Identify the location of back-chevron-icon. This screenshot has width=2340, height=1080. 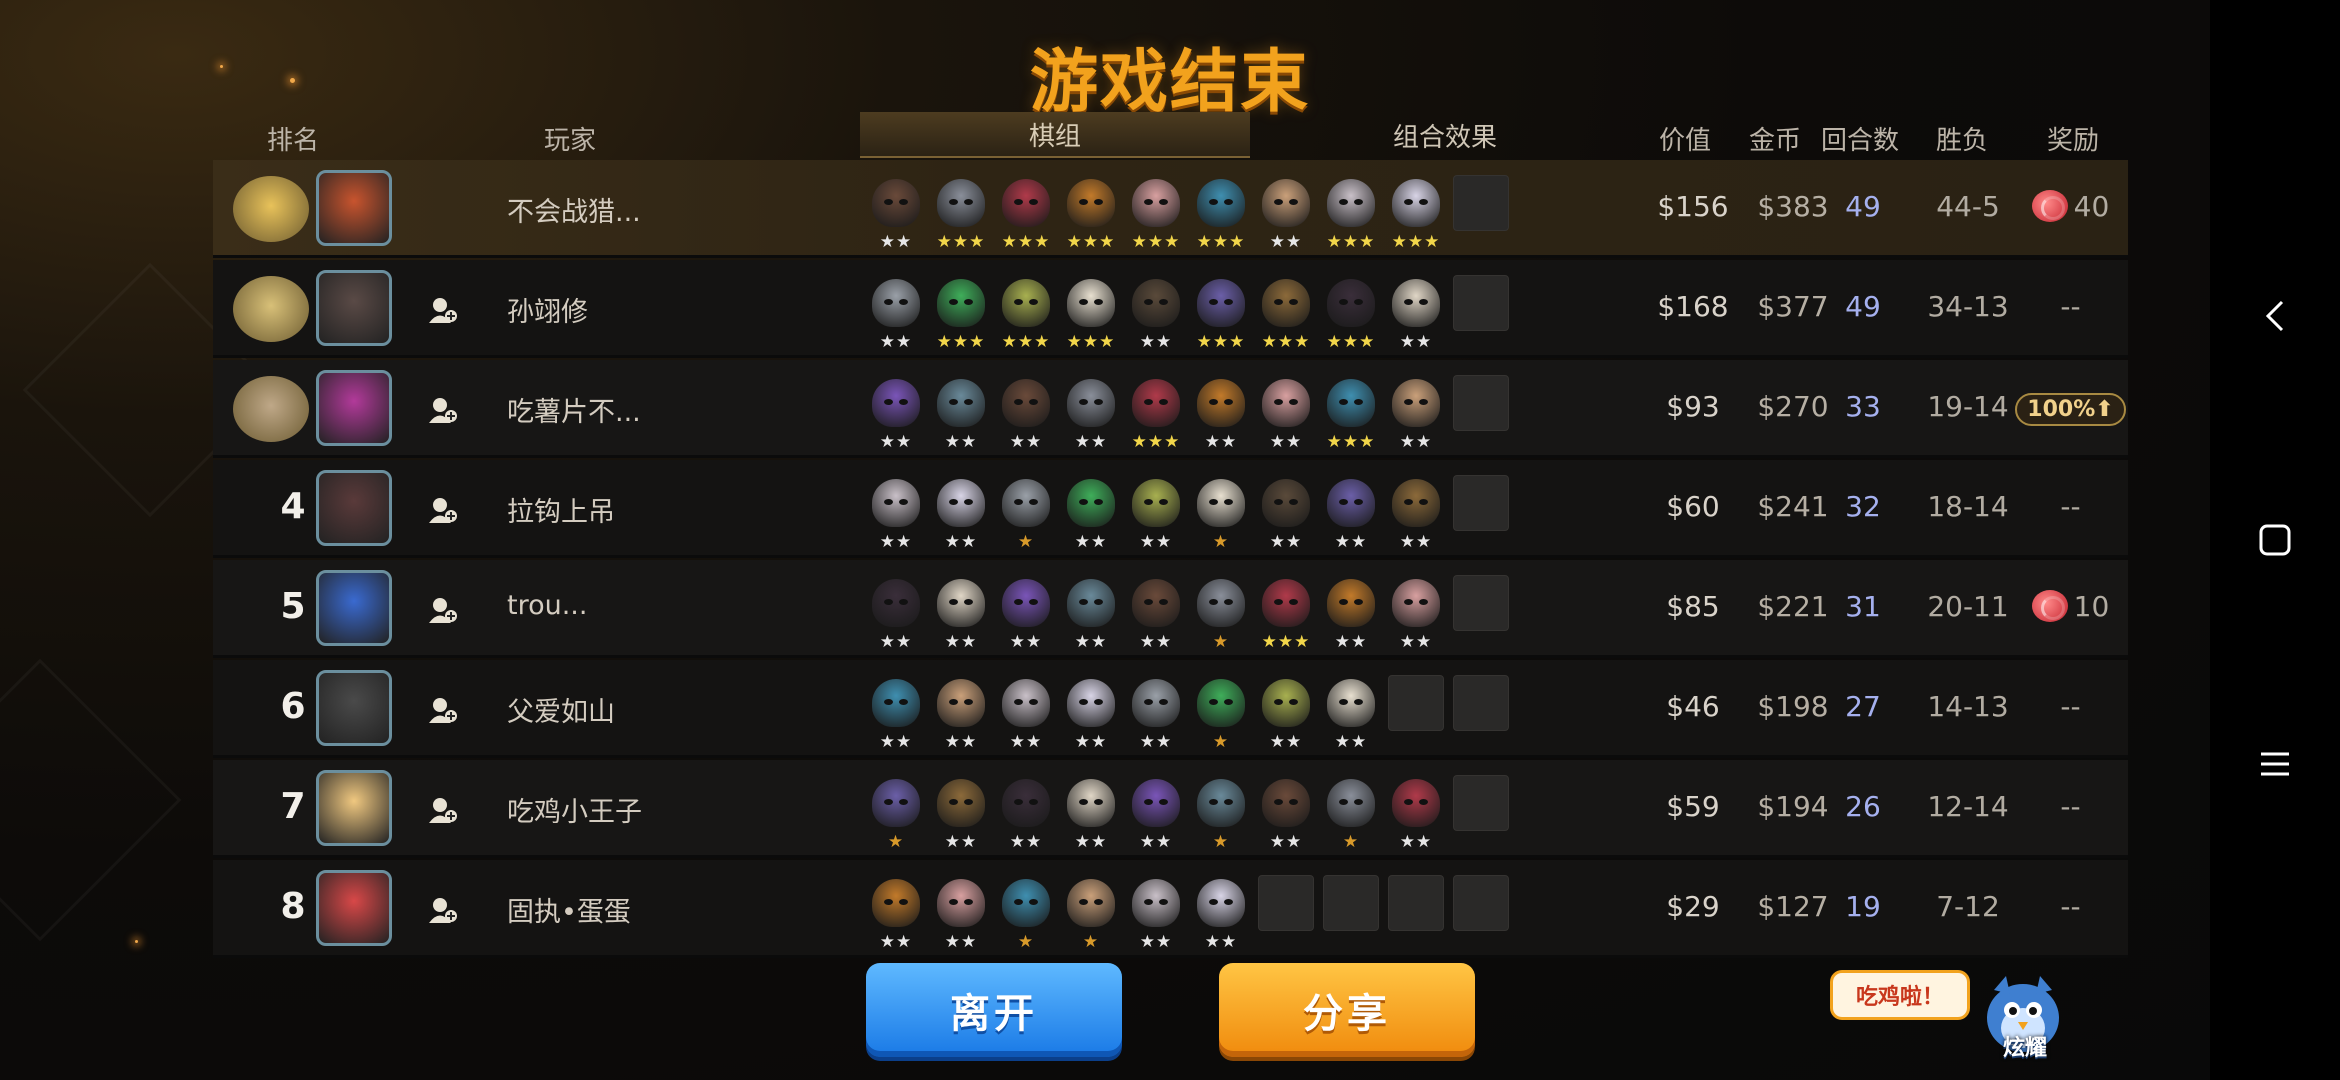
(2275, 316).